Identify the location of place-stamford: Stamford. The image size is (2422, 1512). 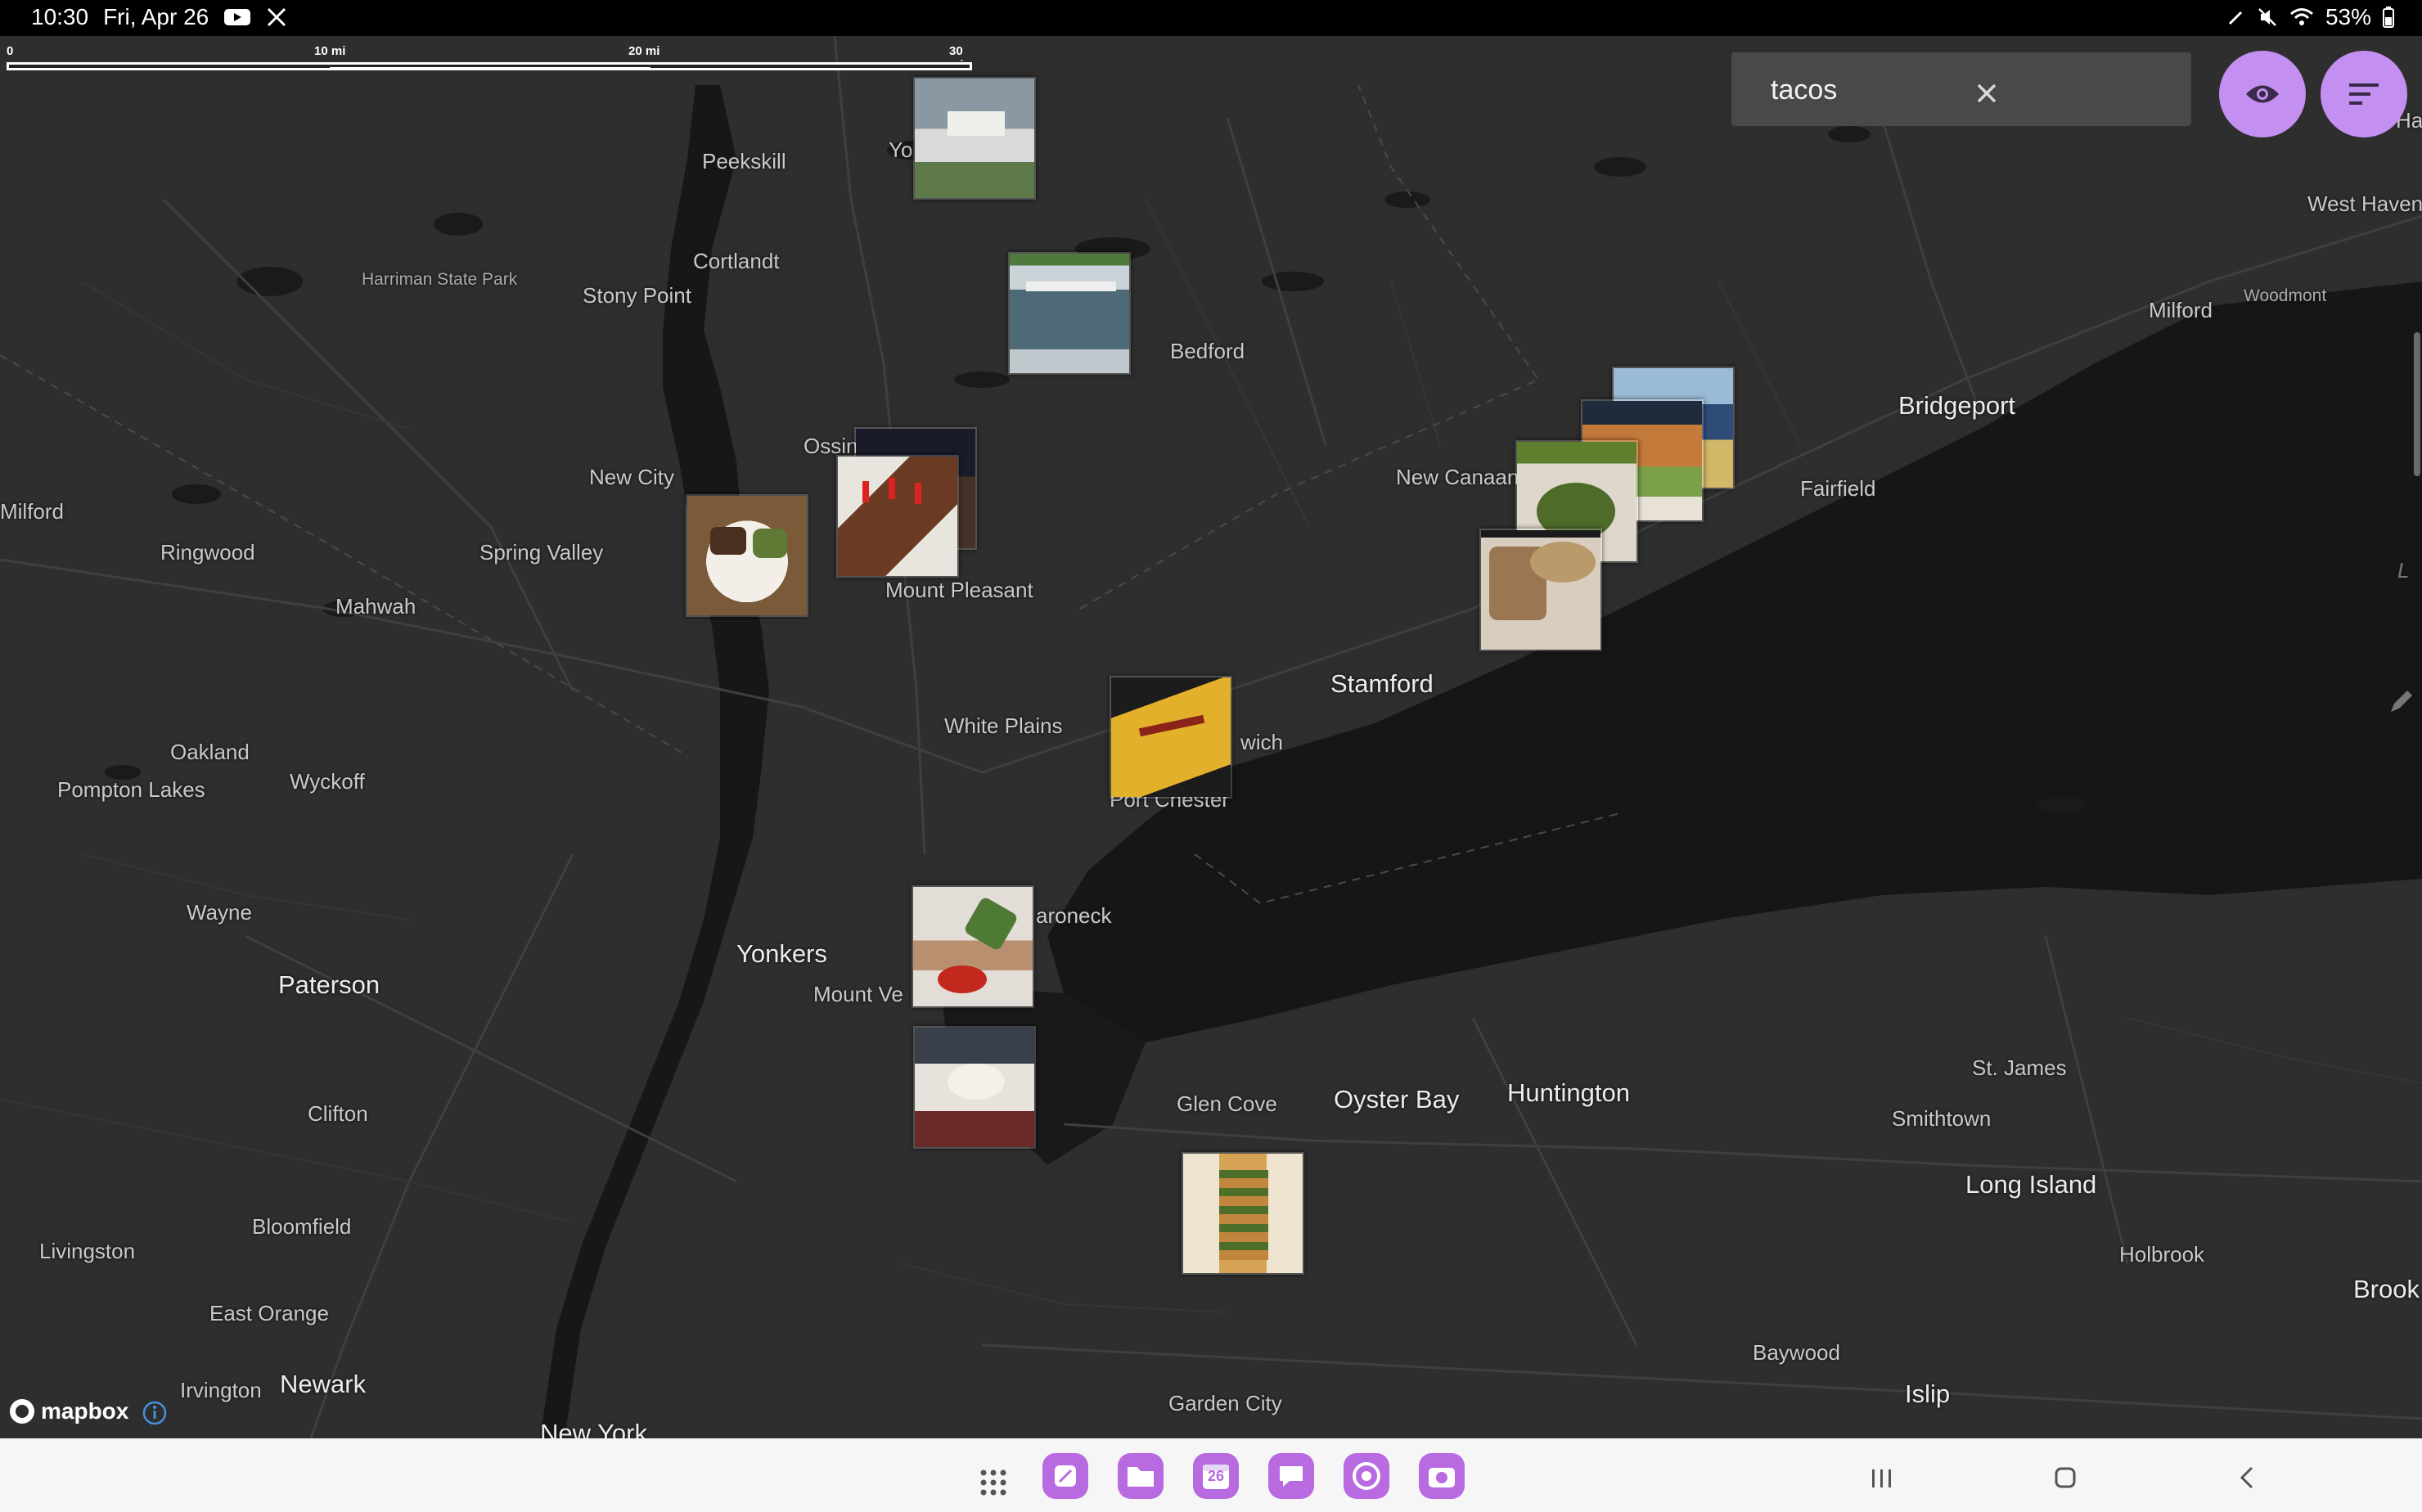
(1382, 684).